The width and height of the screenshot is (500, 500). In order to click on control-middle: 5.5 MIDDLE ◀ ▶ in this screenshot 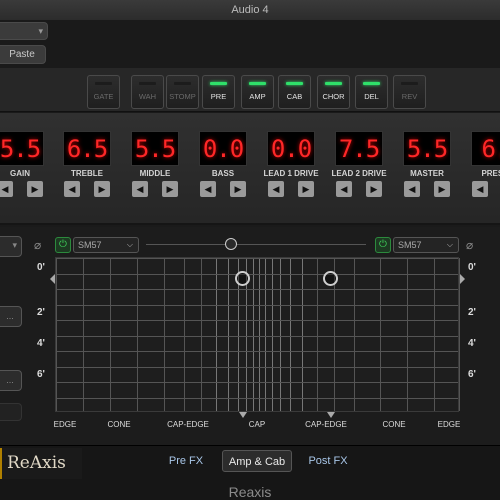, I will do `click(155, 164)`.